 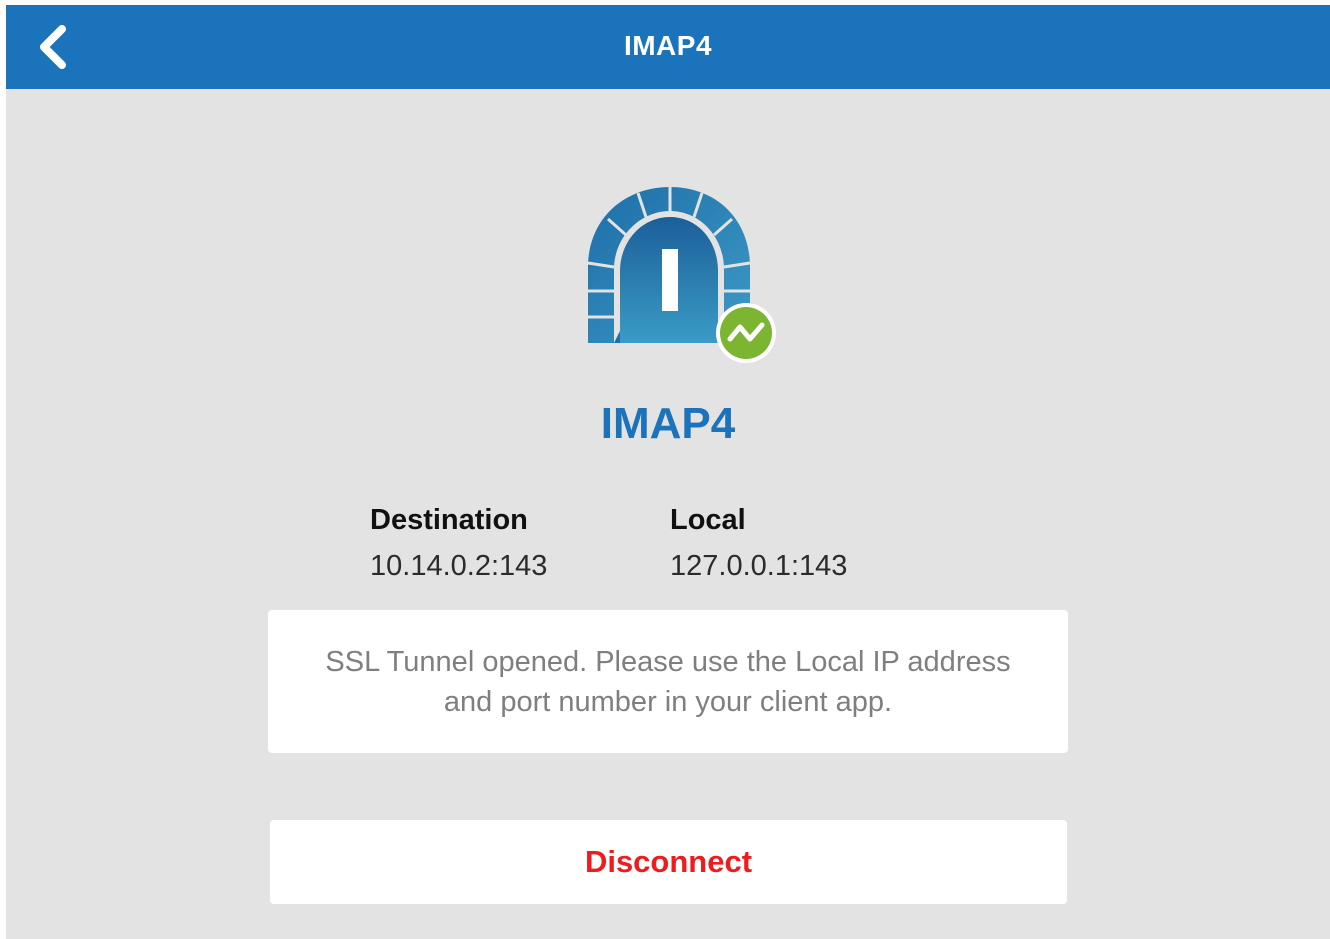 I want to click on page-title: IMAP4, so click(x=668, y=45).